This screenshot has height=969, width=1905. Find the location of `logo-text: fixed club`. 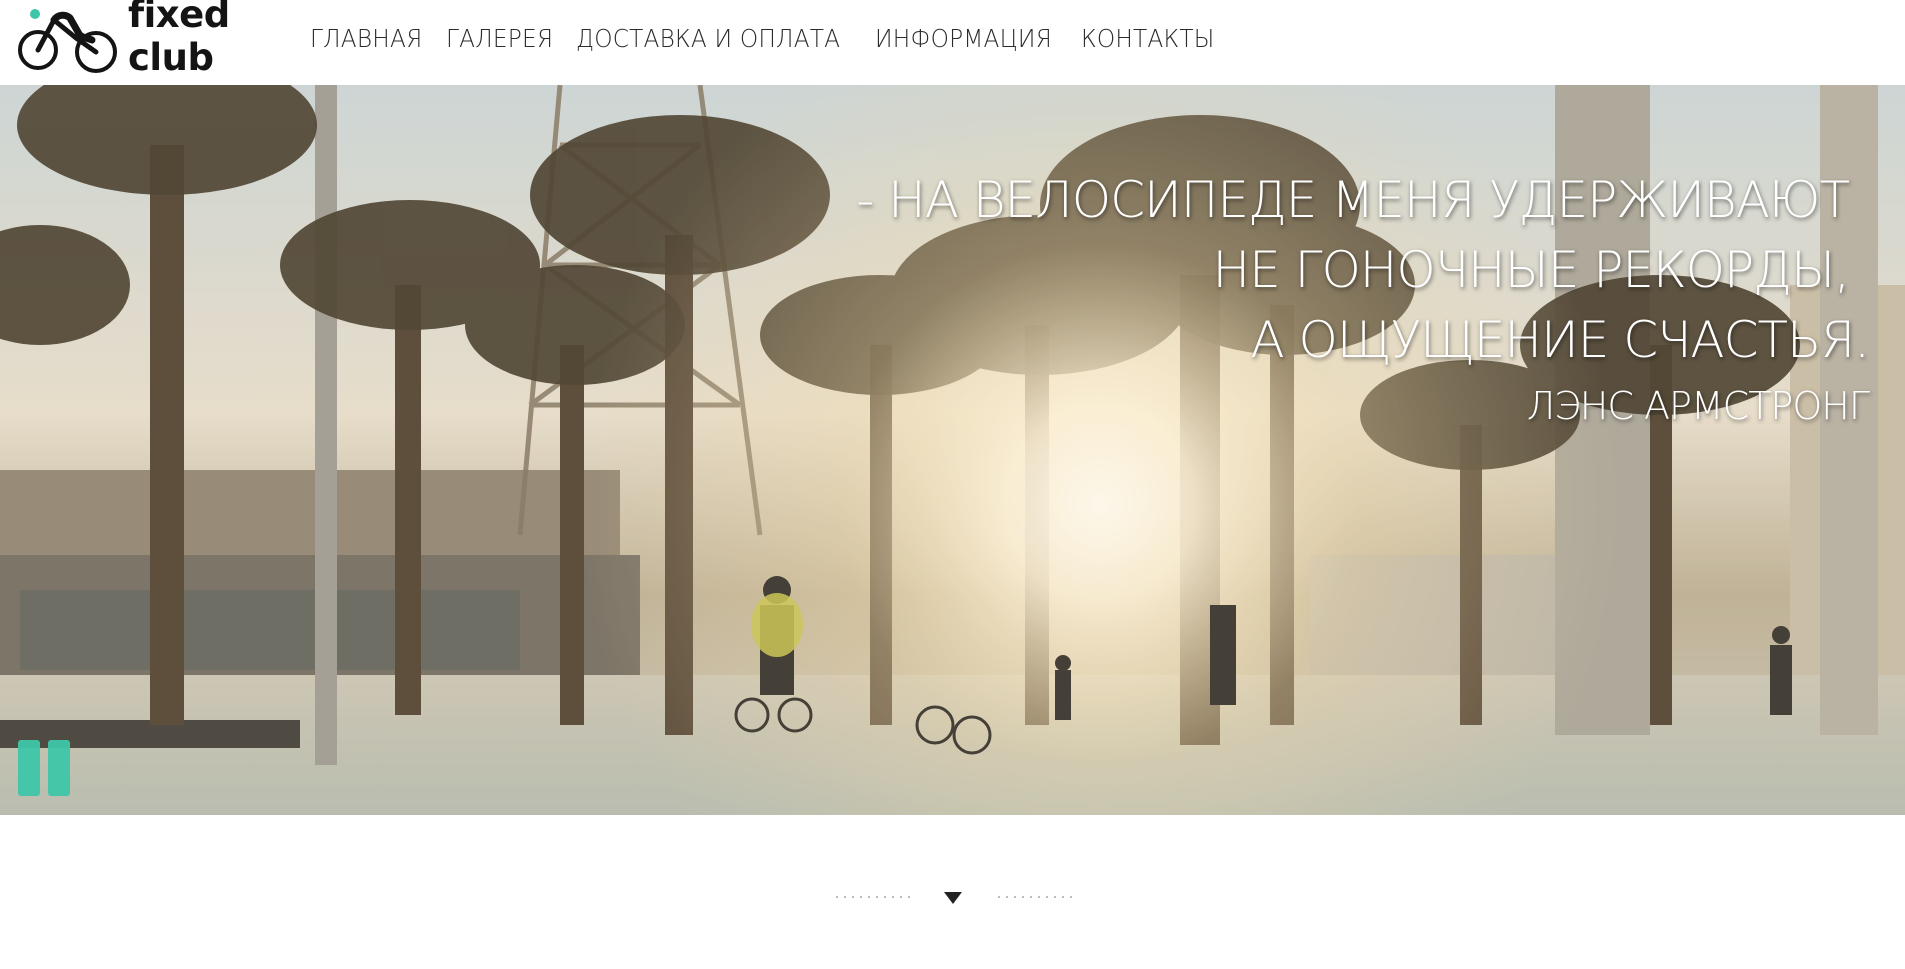

logo-text: fixed club is located at coordinates (179, 39).